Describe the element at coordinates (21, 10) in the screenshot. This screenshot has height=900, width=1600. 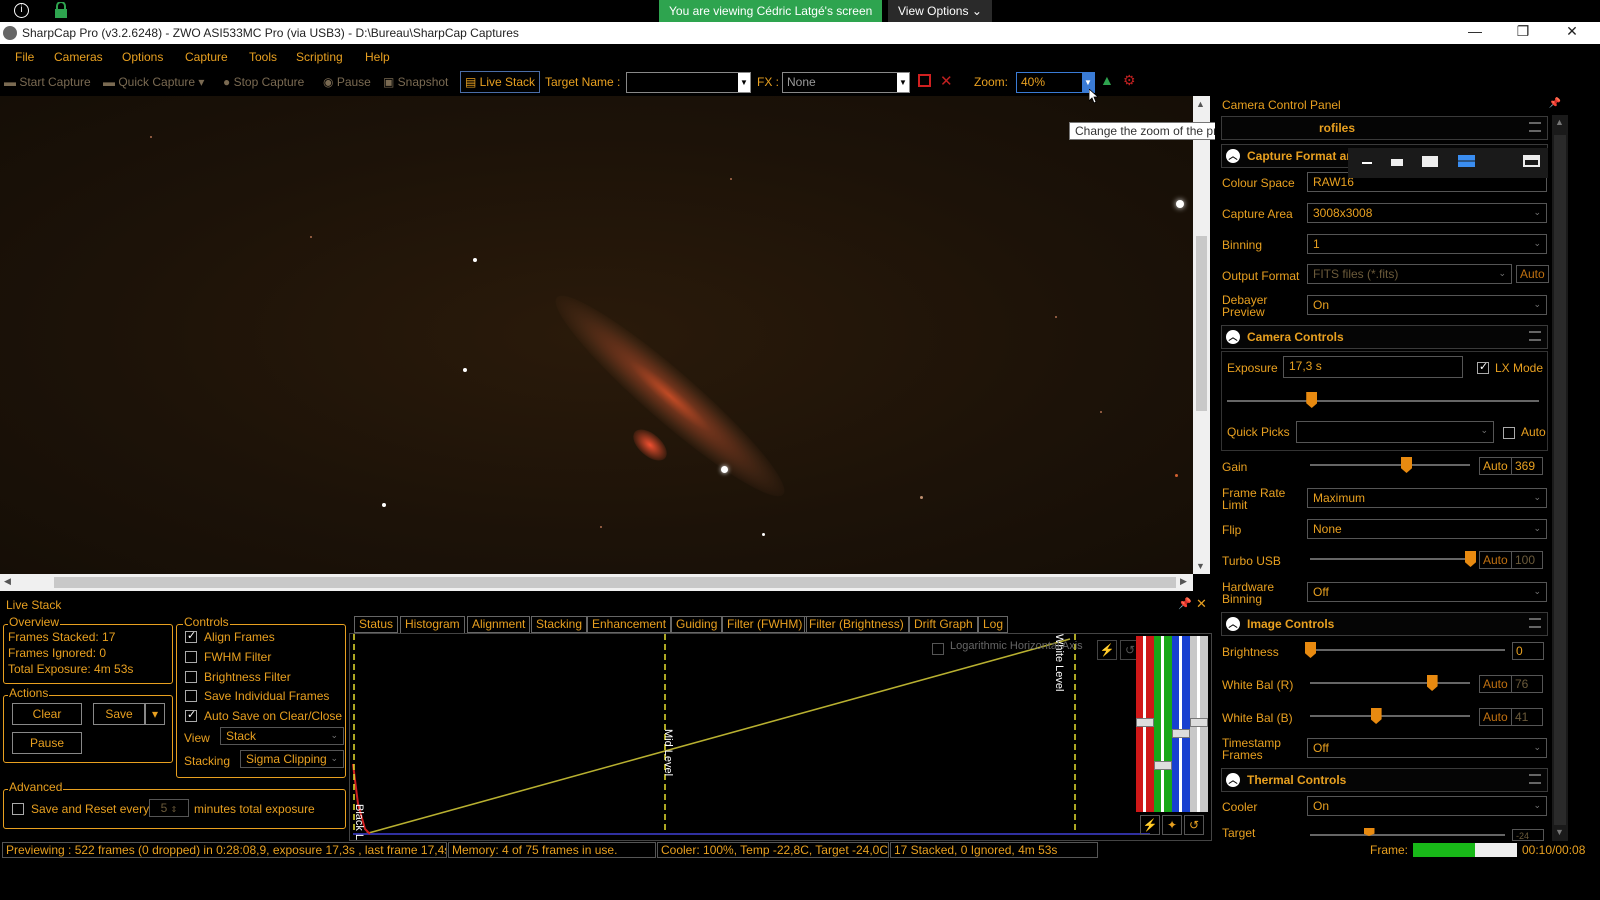
I see `info-icon: i` at that location.